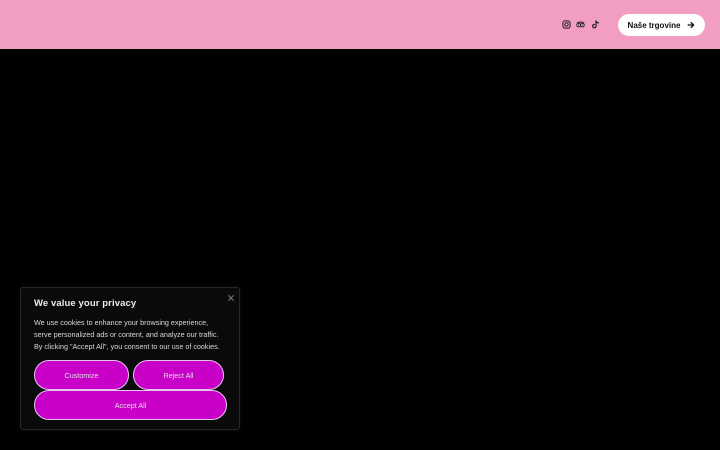  I want to click on close-icon, so click(230, 297).